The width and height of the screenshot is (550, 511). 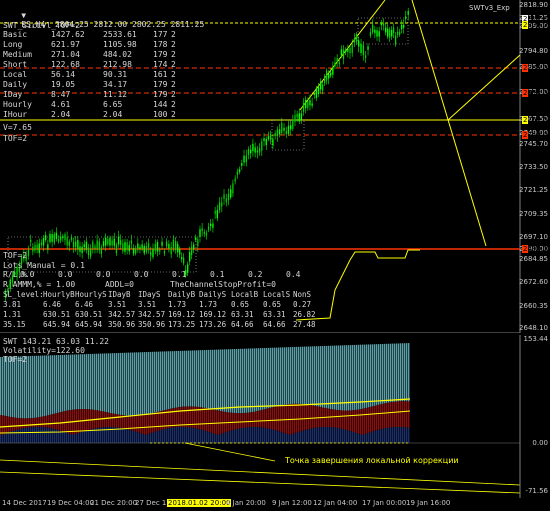 I want to click on sub-axis-min: -71.56, so click(x=536, y=491).